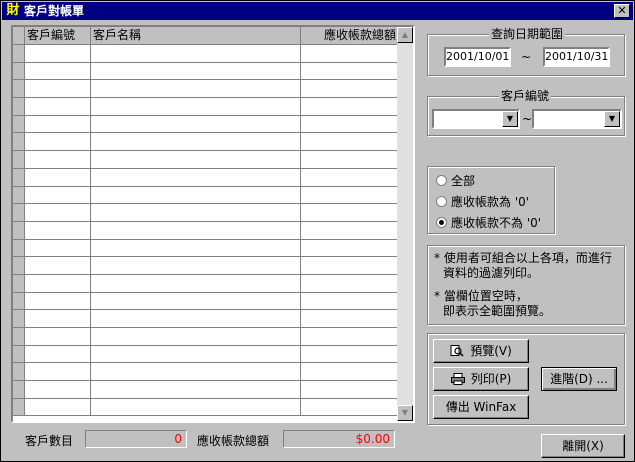 The height and width of the screenshot is (462, 635). I want to click on column-header-customer-name: 客戶名稱, so click(196, 36).